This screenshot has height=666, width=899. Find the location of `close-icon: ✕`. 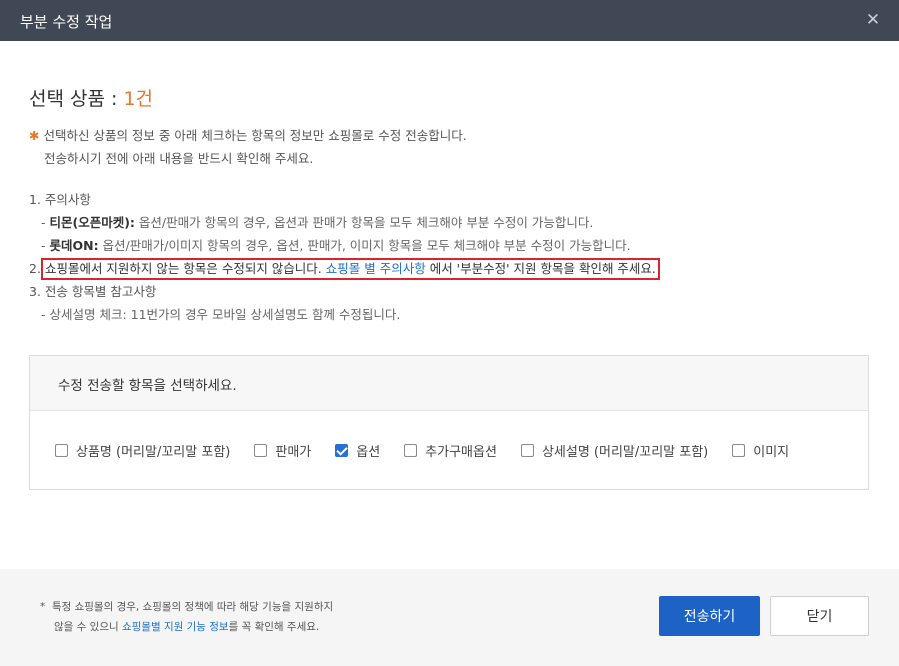

close-icon: ✕ is located at coordinates (873, 20).